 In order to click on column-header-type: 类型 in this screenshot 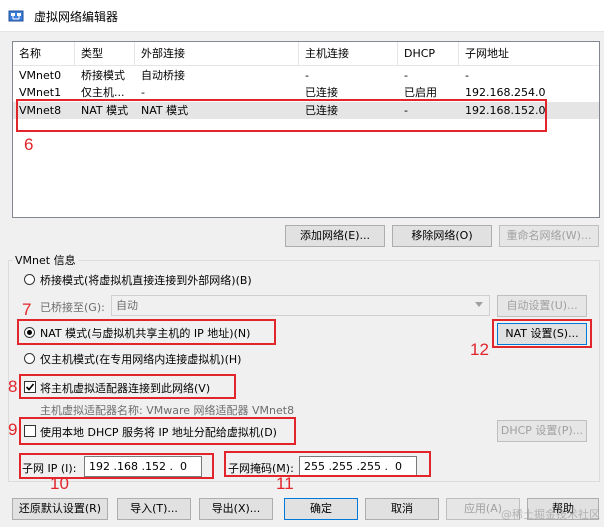, I will do `click(105, 54)`.